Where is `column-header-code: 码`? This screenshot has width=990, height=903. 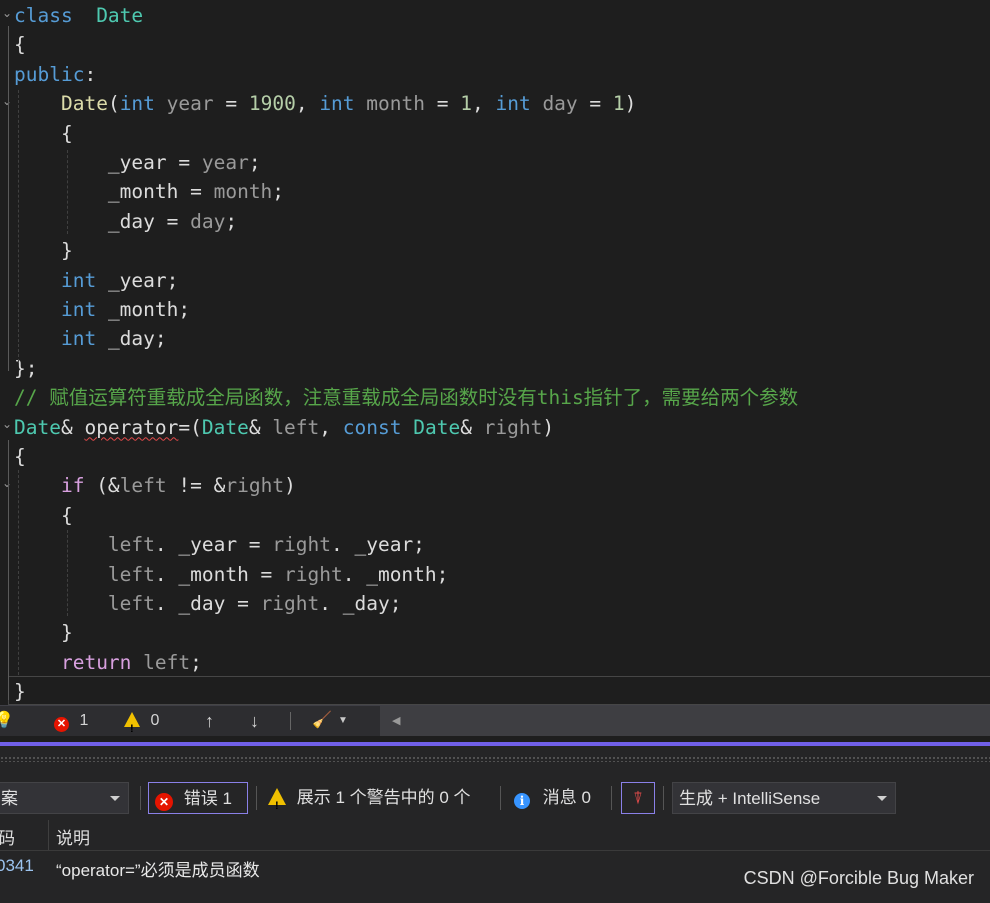
column-header-code: 码 is located at coordinates (7, 836).